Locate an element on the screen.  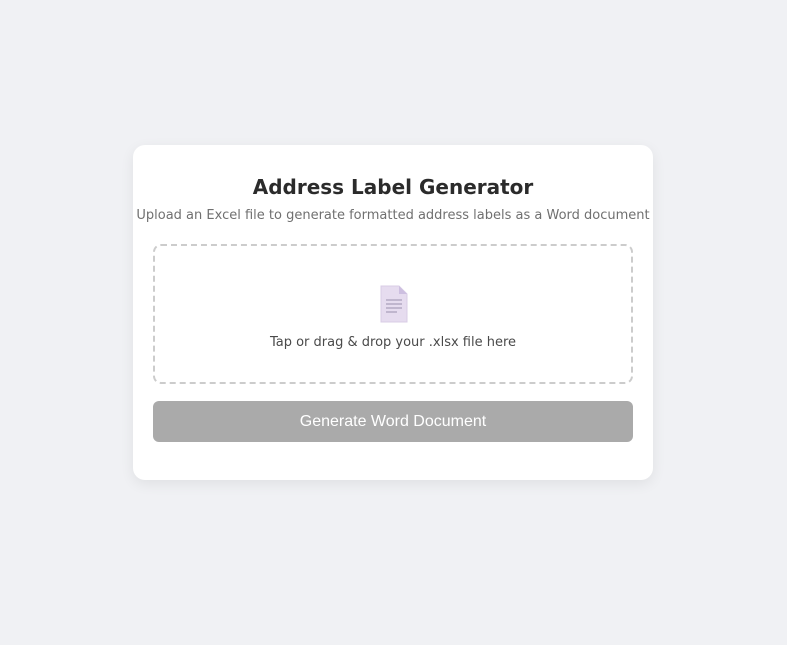
file-dropzone: Tap or drag & drop your .xlsx file here is located at coordinates (393, 314).